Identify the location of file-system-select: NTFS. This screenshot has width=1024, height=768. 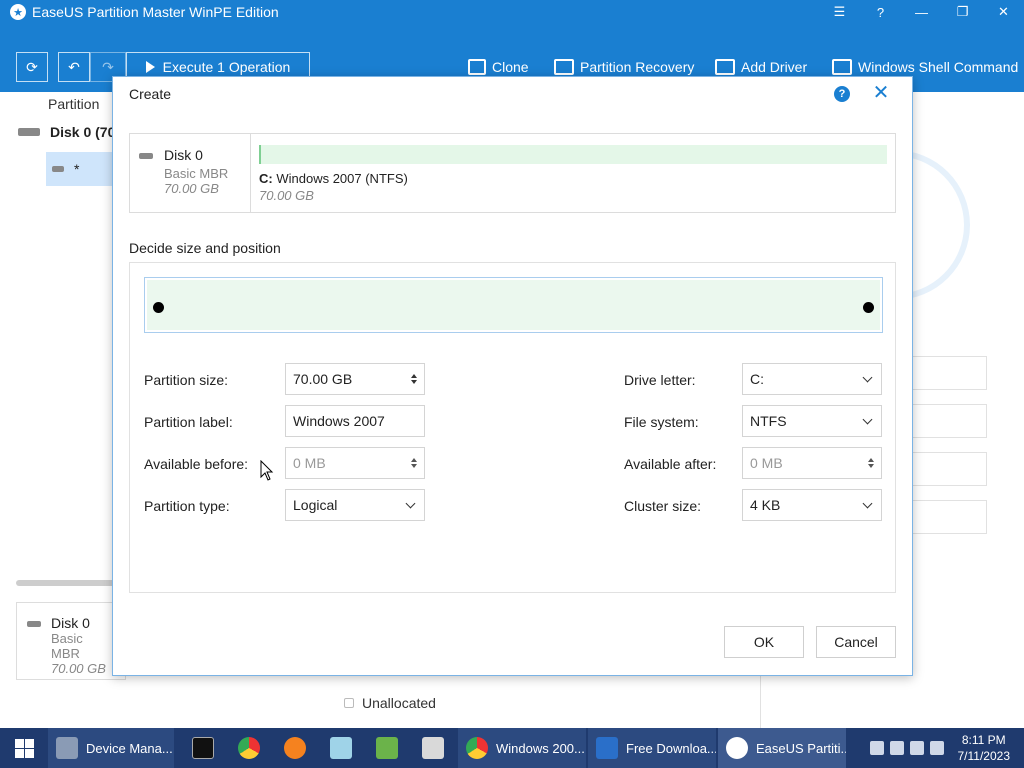
(812, 421).